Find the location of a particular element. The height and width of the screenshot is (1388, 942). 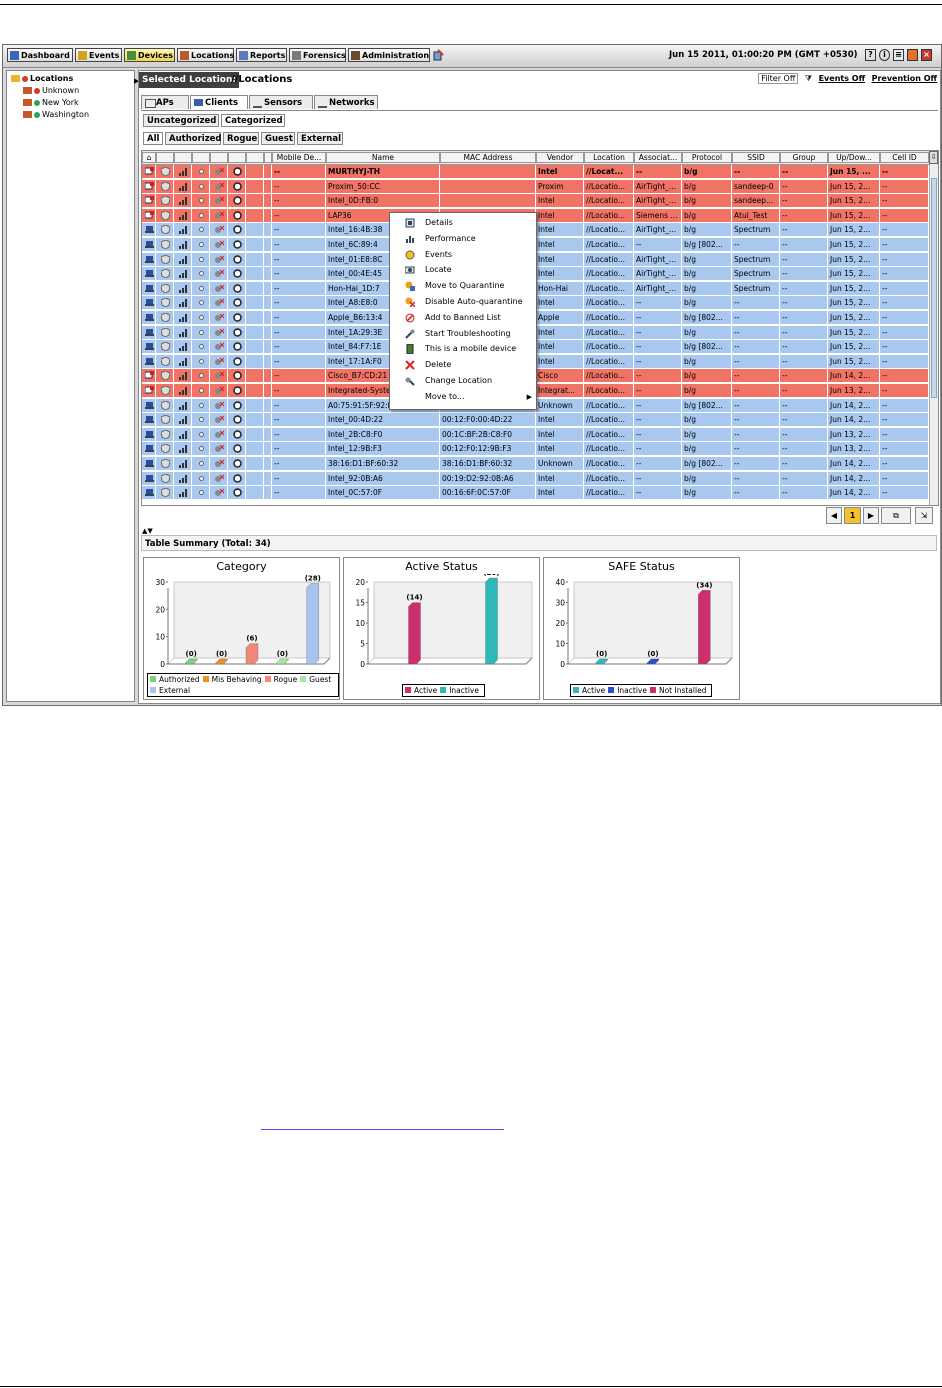

current-page: 1 is located at coordinates (852, 515).